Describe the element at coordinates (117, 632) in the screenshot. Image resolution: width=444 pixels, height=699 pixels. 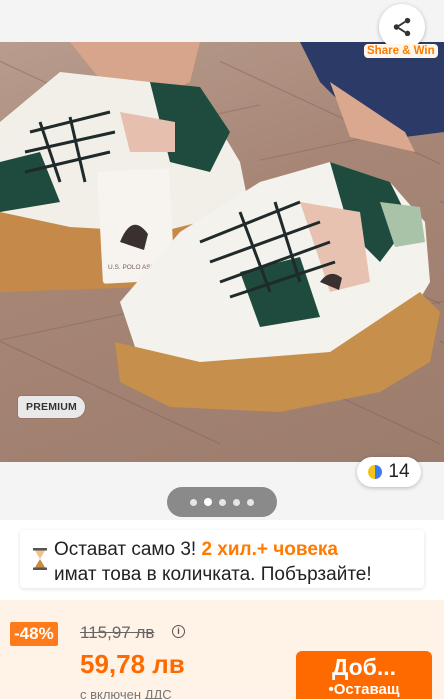
I see `old-price: 115,97 лв` at that location.